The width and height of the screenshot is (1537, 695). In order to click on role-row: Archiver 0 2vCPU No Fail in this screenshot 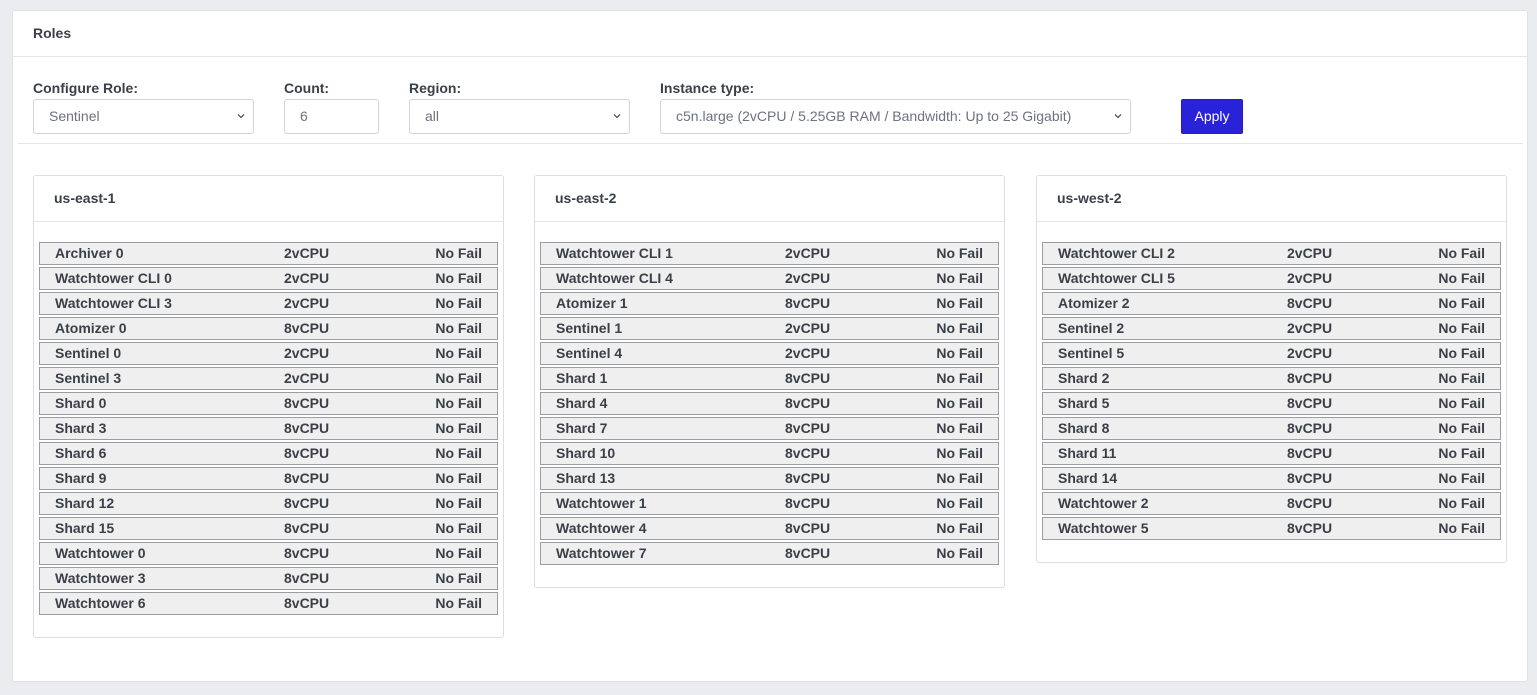, I will do `click(268, 253)`.